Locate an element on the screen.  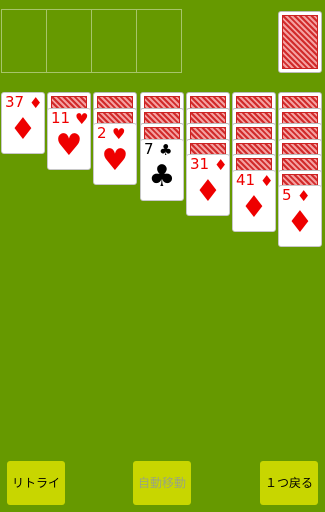
card-rank: 37 is located at coordinates (15, 102).